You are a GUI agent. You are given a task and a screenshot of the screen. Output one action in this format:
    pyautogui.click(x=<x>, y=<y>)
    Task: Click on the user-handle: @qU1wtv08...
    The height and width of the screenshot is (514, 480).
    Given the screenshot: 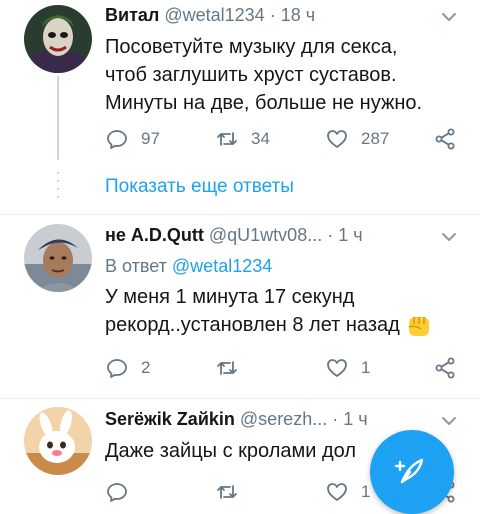 What is the action you would take?
    pyautogui.click(x=265, y=235)
    